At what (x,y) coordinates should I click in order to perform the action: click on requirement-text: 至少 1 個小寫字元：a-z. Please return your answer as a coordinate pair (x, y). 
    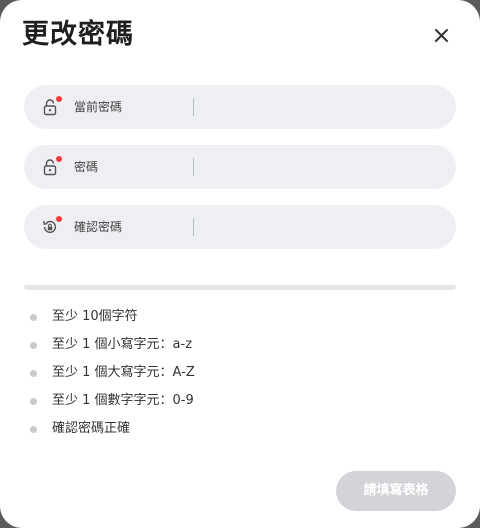
    Looking at the image, I should click on (122, 344).